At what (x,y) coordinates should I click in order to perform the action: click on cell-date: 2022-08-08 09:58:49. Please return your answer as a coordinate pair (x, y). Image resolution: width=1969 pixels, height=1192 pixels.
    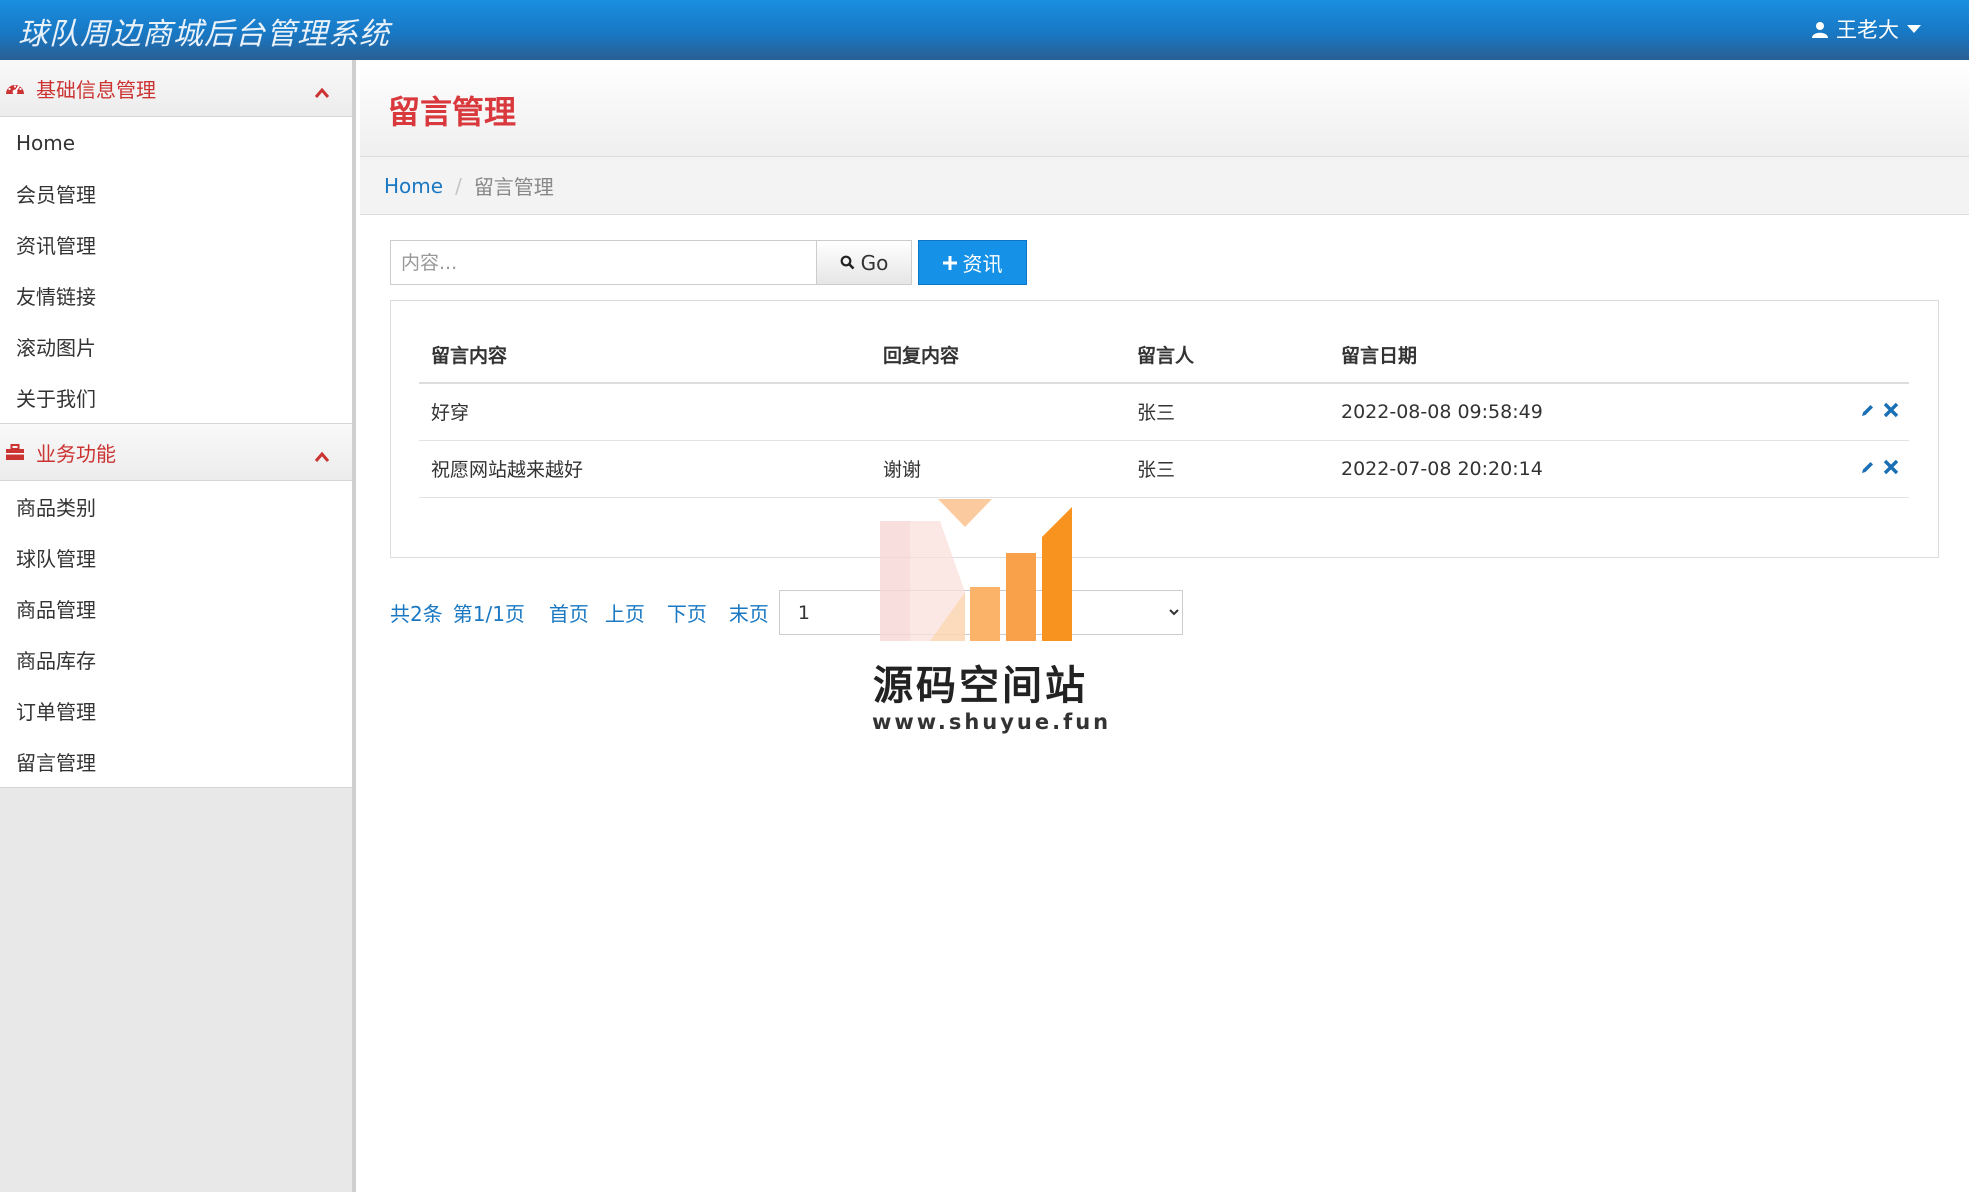
    Looking at the image, I should click on (1564, 412).